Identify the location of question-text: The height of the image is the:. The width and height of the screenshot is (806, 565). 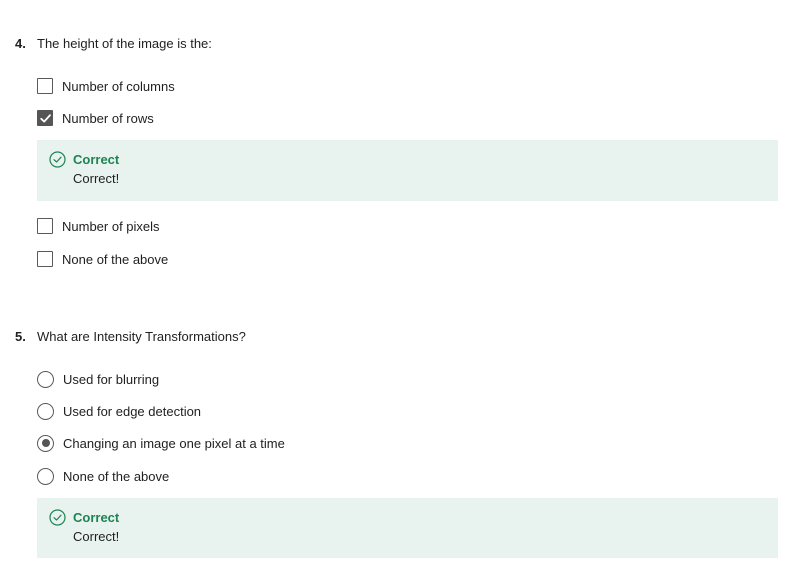
(124, 43).